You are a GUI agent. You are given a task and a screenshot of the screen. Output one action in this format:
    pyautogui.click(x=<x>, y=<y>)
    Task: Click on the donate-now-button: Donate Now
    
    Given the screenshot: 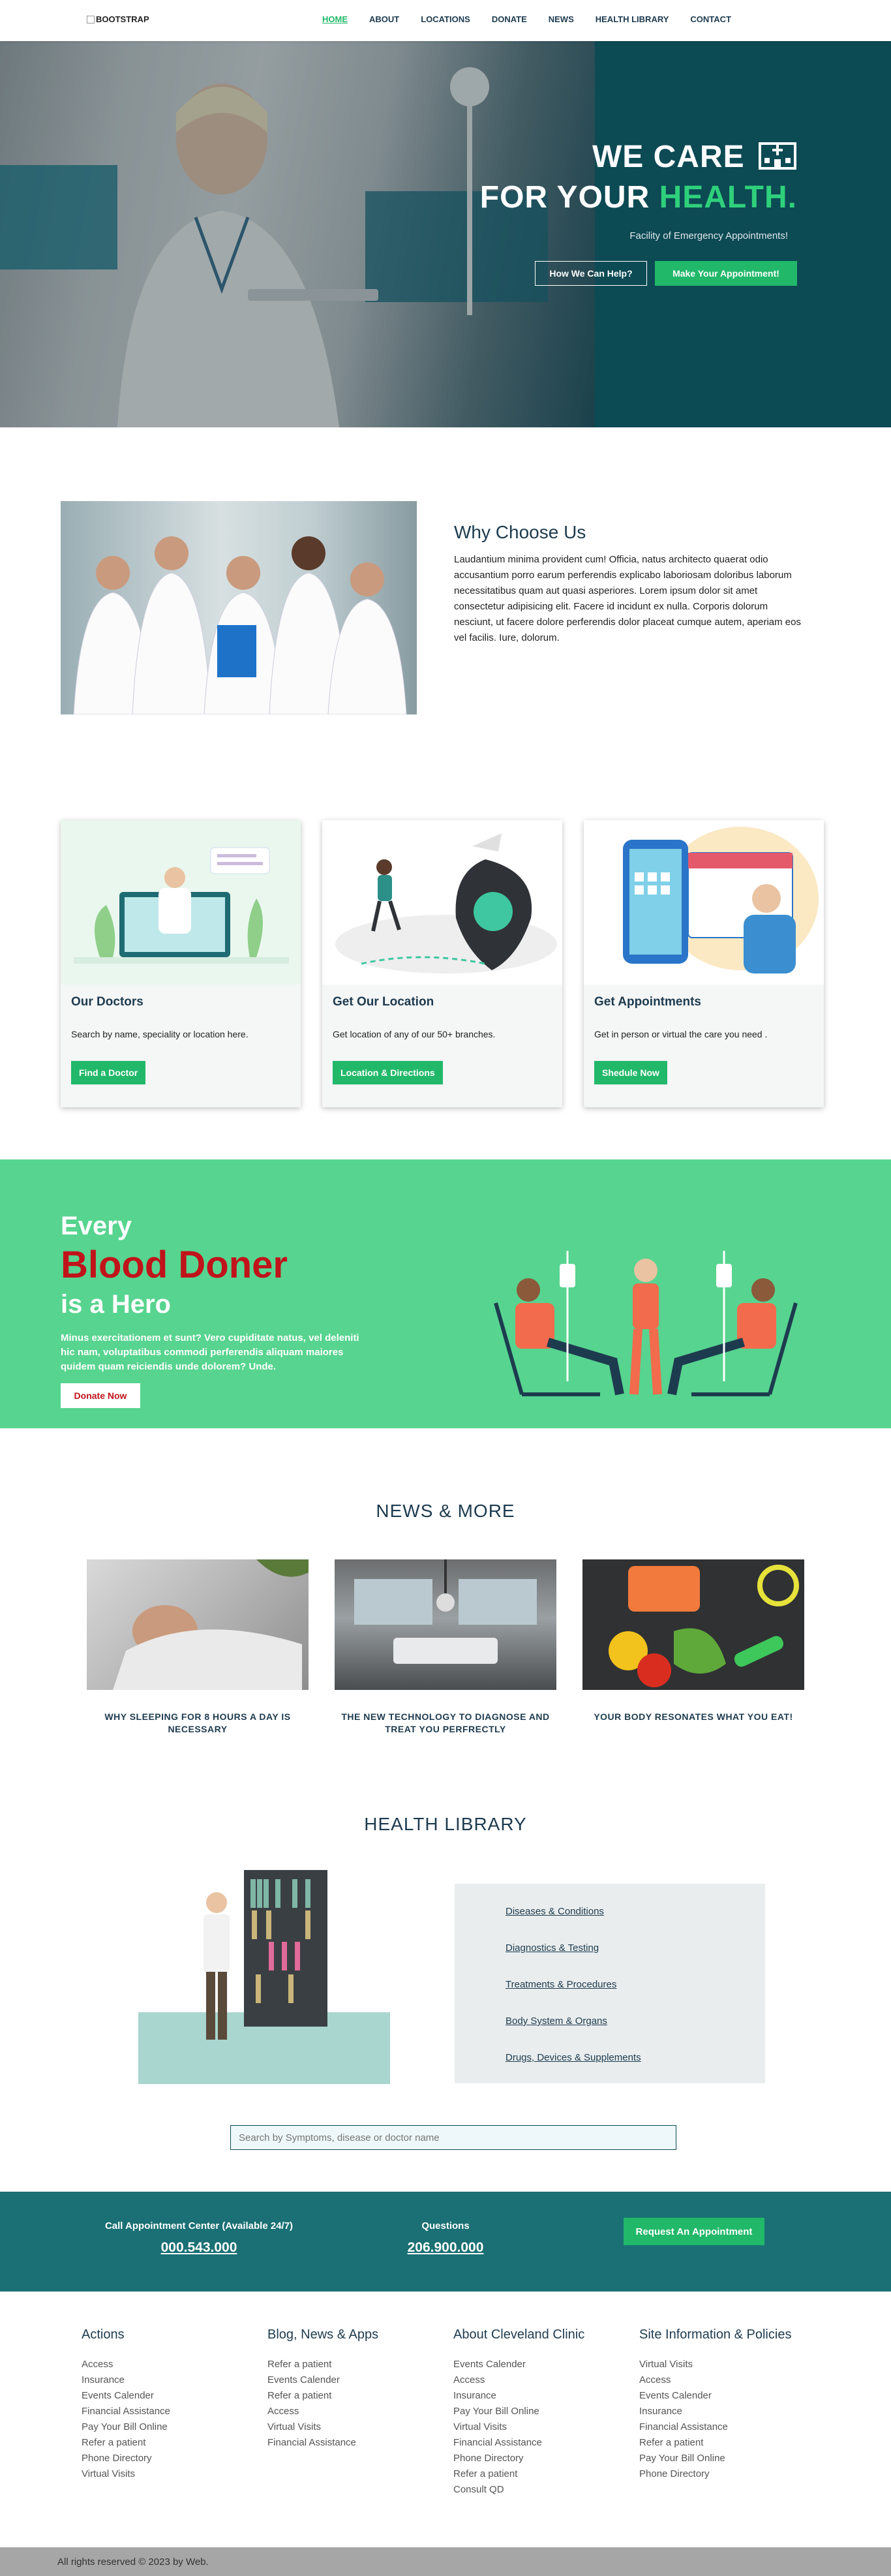 What is the action you would take?
    pyautogui.click(x=100, y=1395)
    